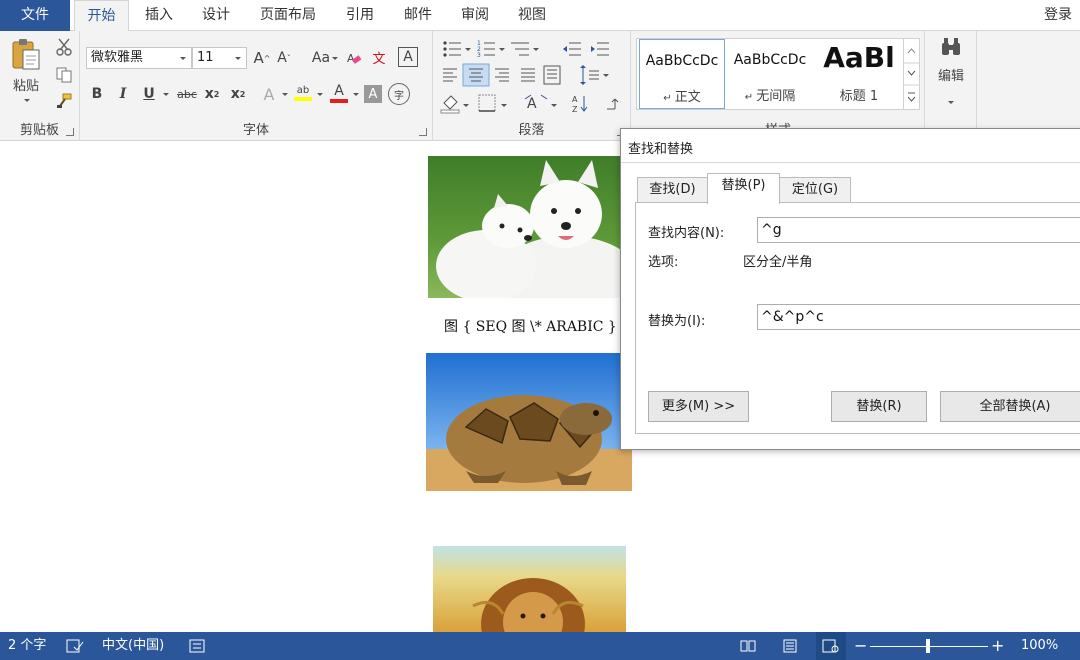  I want to click on macro-icon, so click(197, 646).